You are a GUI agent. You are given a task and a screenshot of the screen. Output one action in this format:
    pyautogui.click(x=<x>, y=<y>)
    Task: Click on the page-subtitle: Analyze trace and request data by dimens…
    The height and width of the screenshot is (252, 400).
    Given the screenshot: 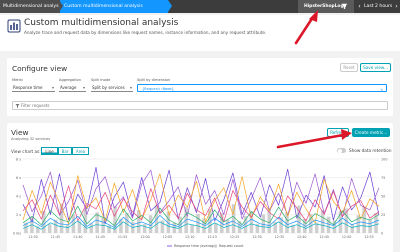 What is the action you would take?
    pyautogui.click(x=145, y=32)
    